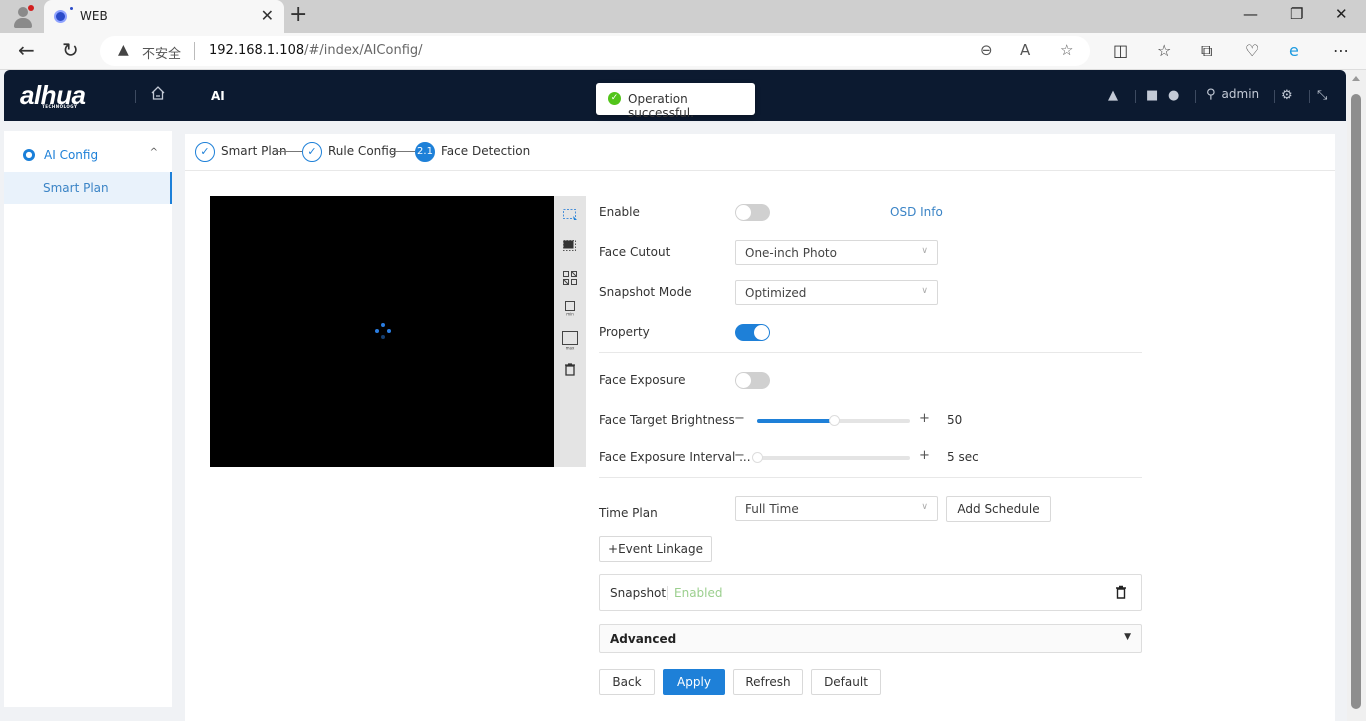 Image resolution: width=1366 pixels, height=721 pixels. I want to click on sidebar-group-label: AI Config, so click(71, 155).